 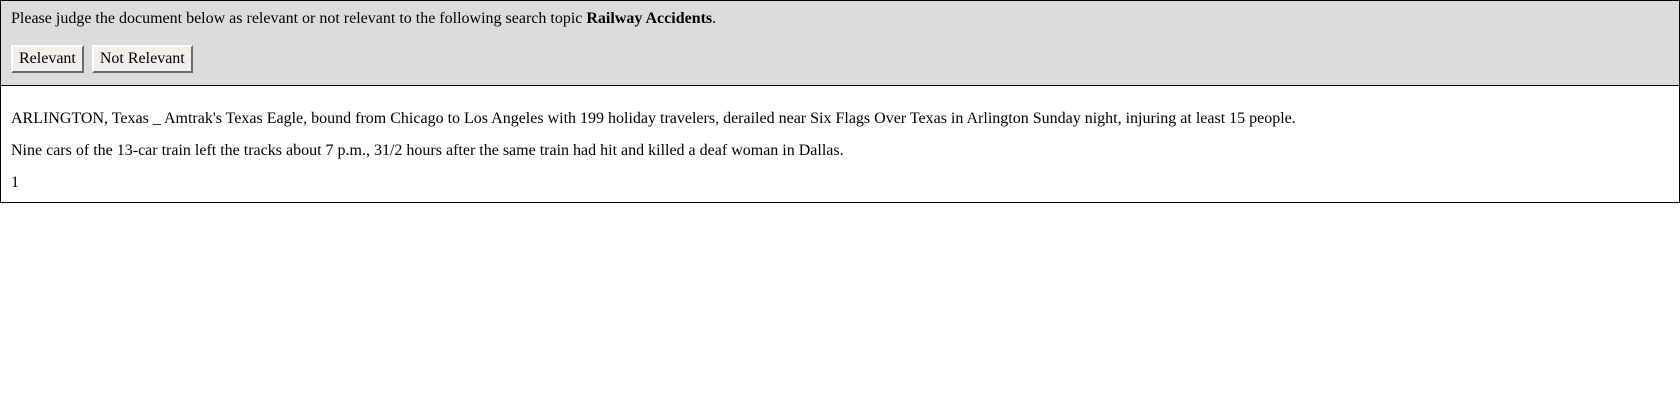 I want to click on relevant-button: Relevant, so click(x=47, y=59).